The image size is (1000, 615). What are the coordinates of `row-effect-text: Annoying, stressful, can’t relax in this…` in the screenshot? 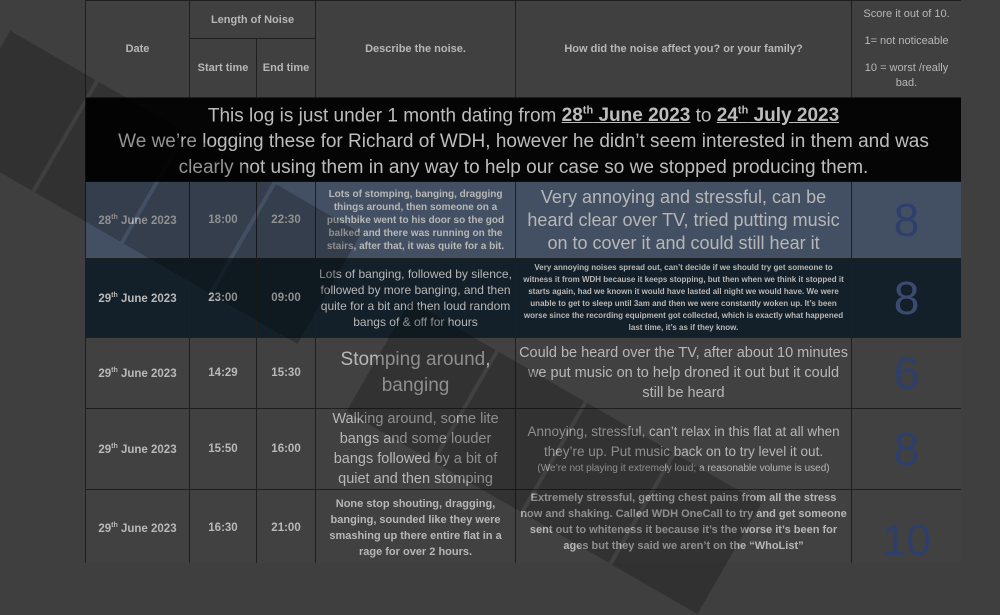 It's located at (683, 442).